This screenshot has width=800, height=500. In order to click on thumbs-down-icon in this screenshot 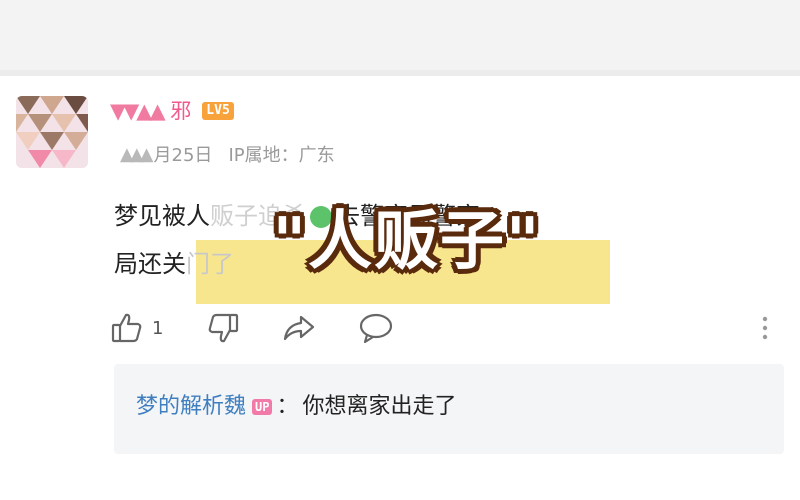, I will do `click(223, 328)`.